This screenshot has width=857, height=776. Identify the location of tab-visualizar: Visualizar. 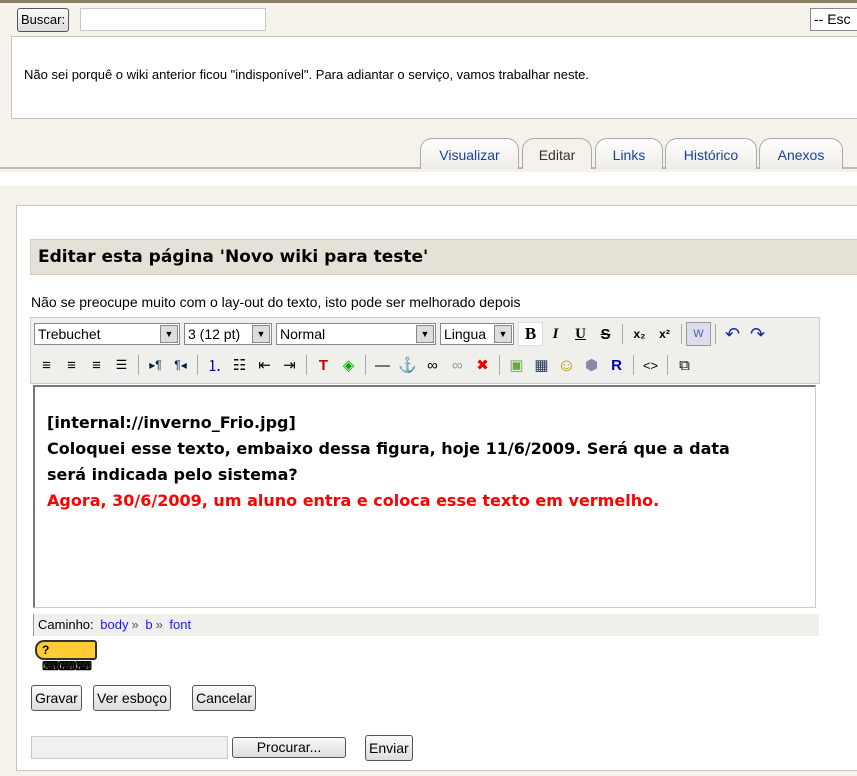
(469, 153).